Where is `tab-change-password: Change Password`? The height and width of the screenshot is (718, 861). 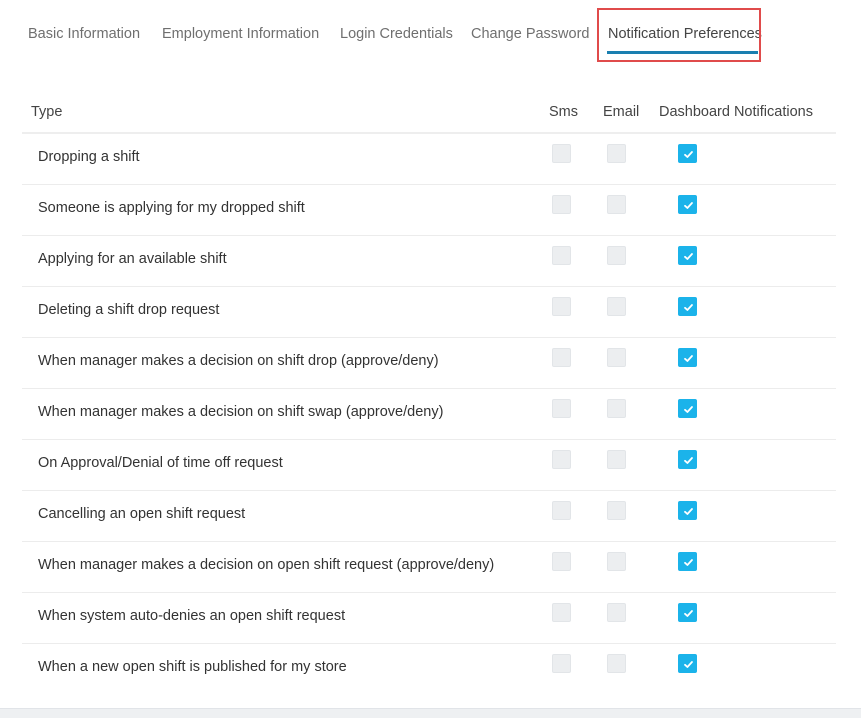
tab-change-password: Change Password is located at coordinates (530, 34).